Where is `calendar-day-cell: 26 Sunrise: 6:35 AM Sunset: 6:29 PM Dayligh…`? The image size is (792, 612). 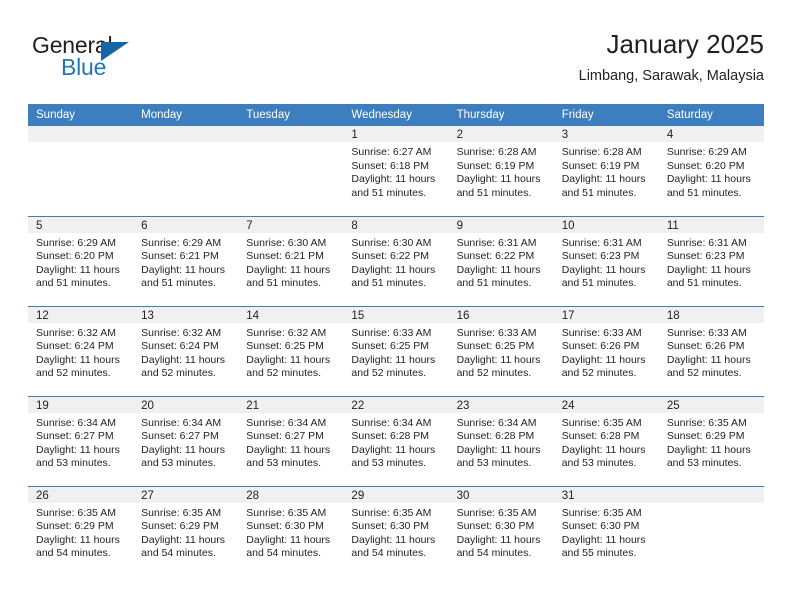 calendar-day-cell: 26 Sunrise: 6:35 AM Sunset: 6:29 PM Dayligh… is located at coordinates (81, 530).